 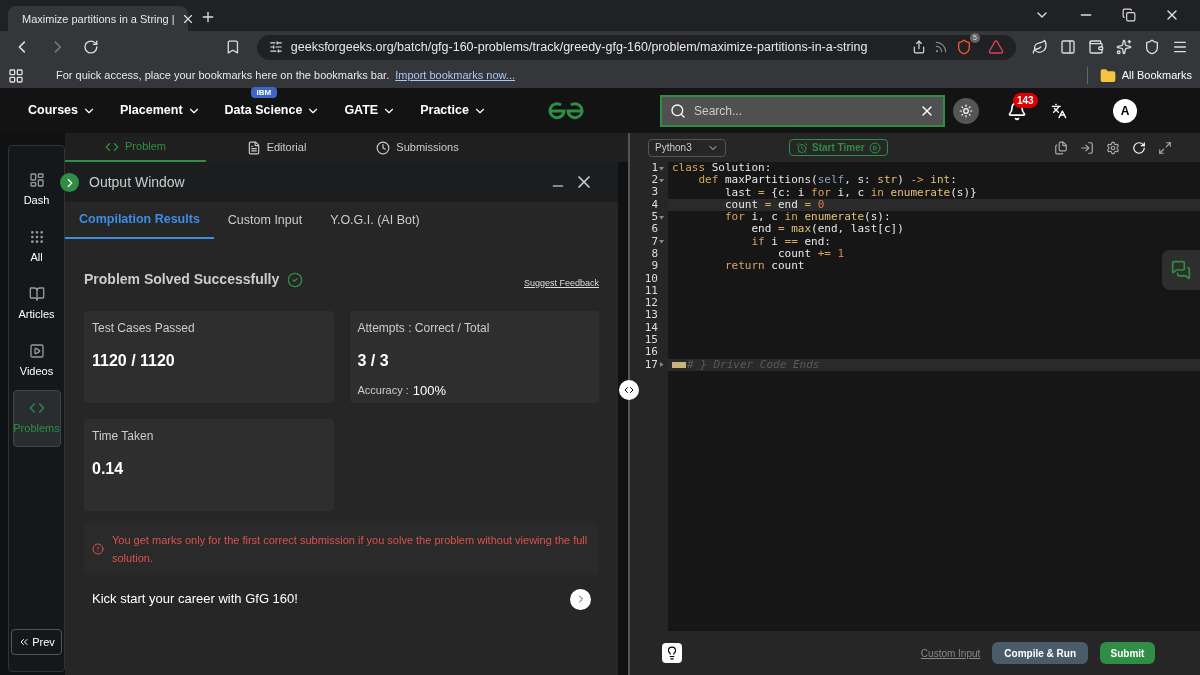 I want to click on sparkle-icon, so click(x=1124, y=47).